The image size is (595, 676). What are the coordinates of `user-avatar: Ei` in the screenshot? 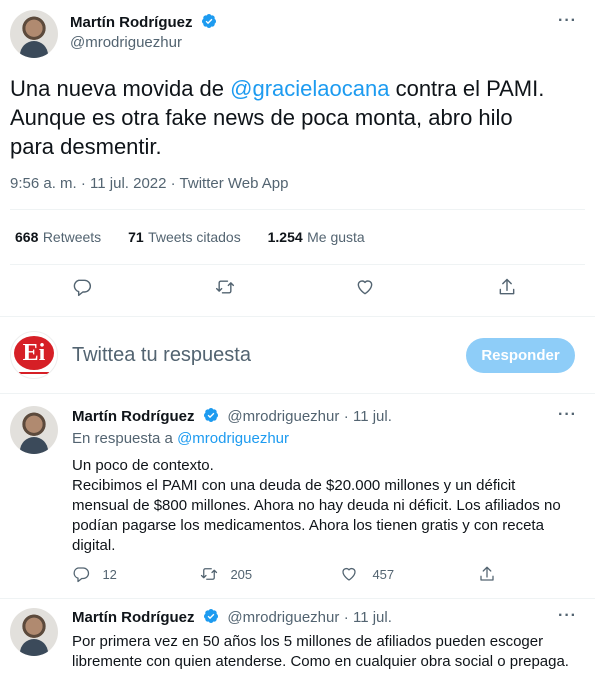 It's located at (34, 355).